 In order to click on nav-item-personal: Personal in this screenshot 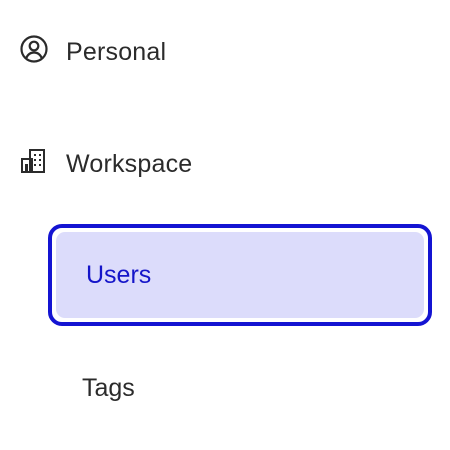, I will do `click(92, 52)`.